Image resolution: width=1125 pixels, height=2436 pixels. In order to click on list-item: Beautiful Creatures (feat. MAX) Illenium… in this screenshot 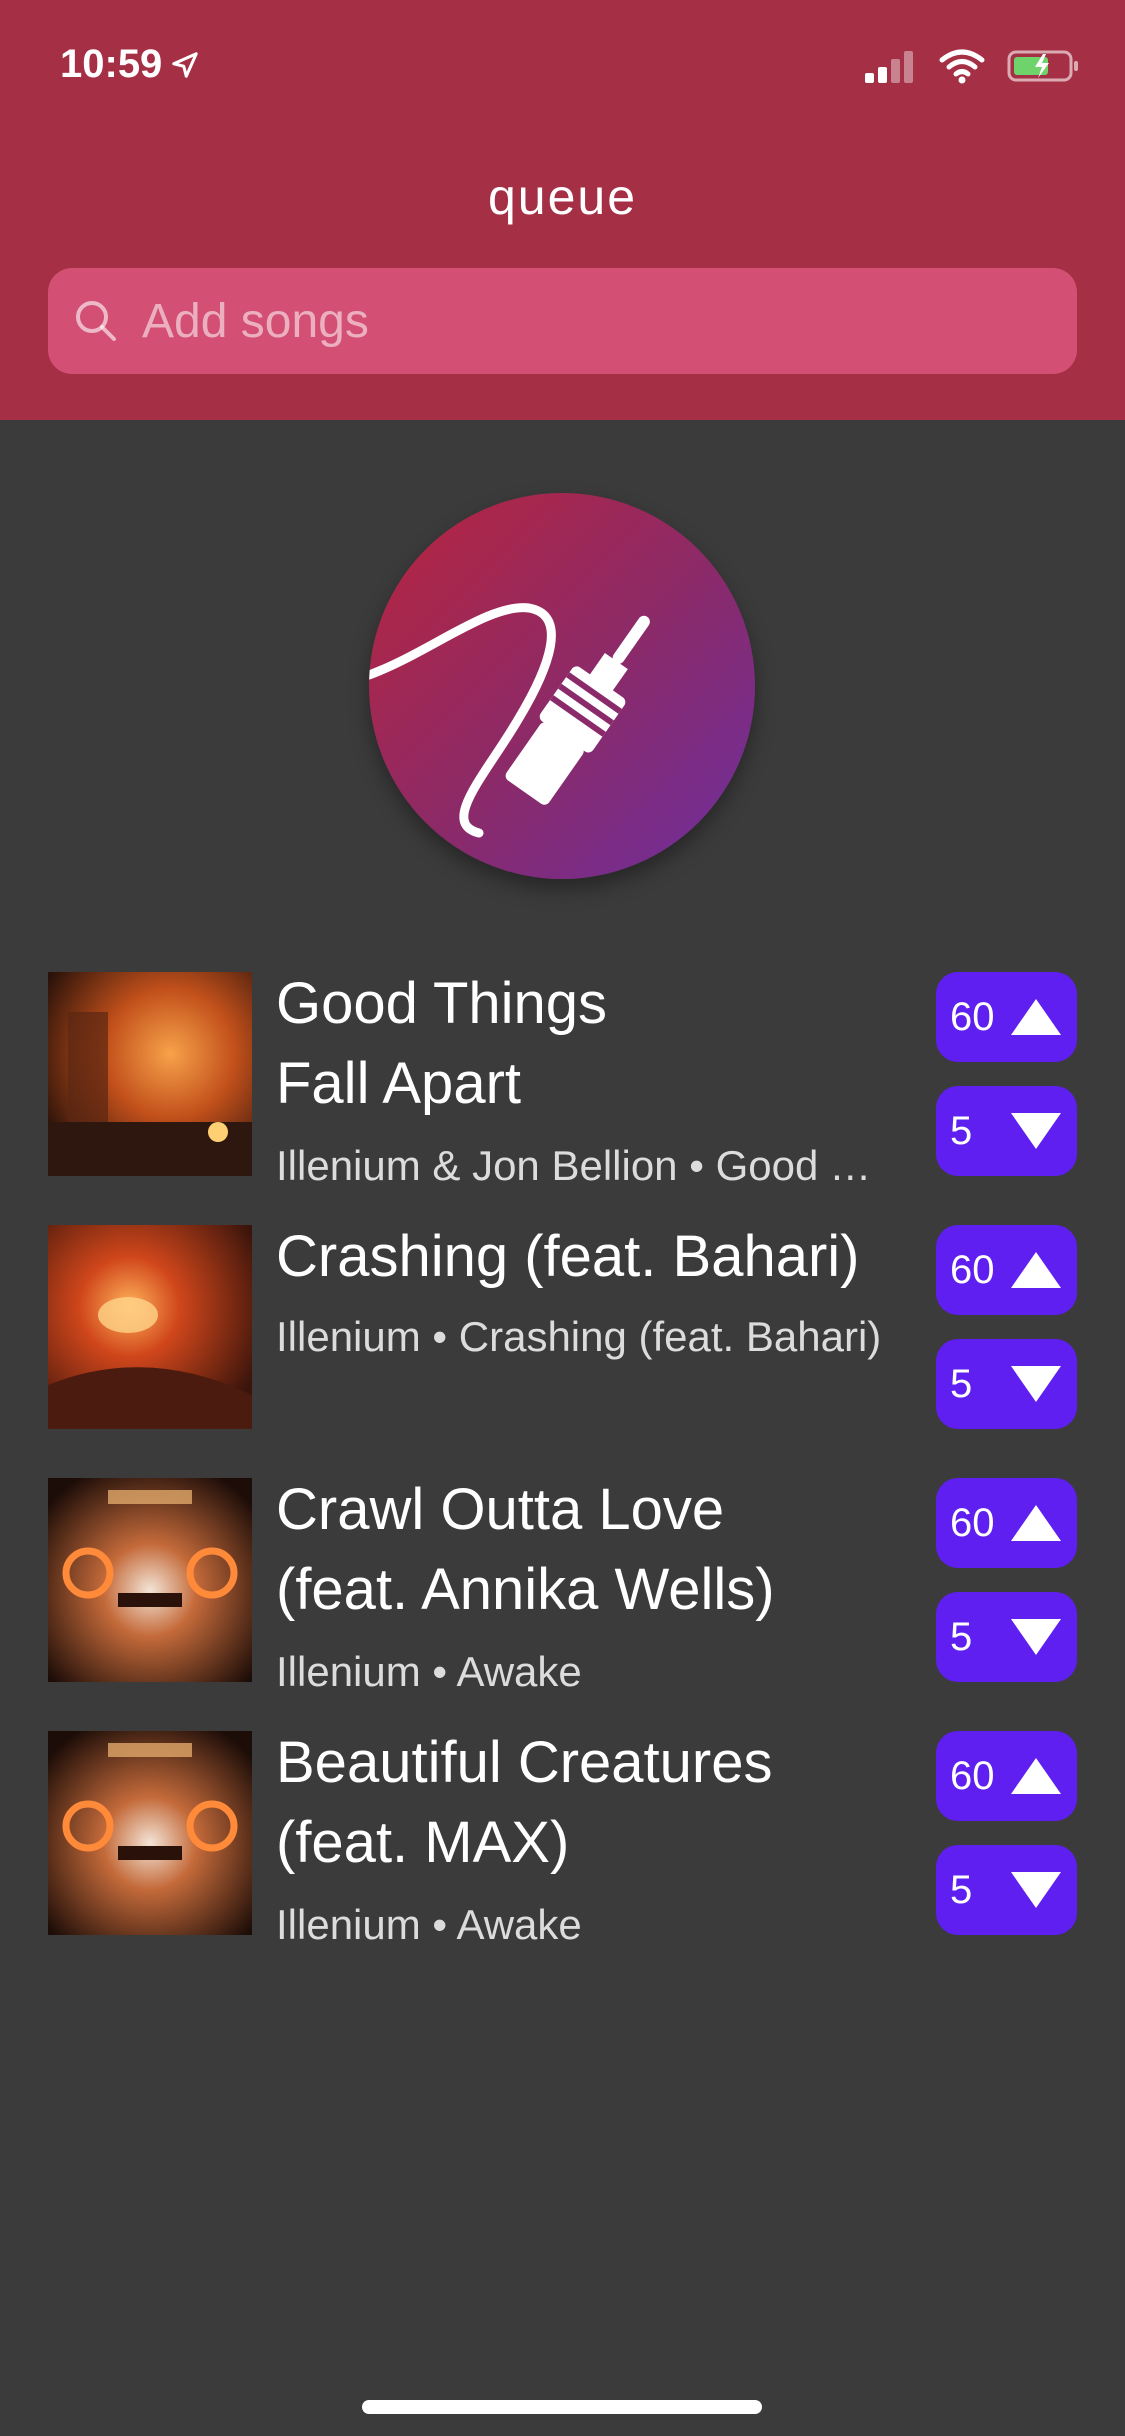, I will do `click(562, 1839)`.